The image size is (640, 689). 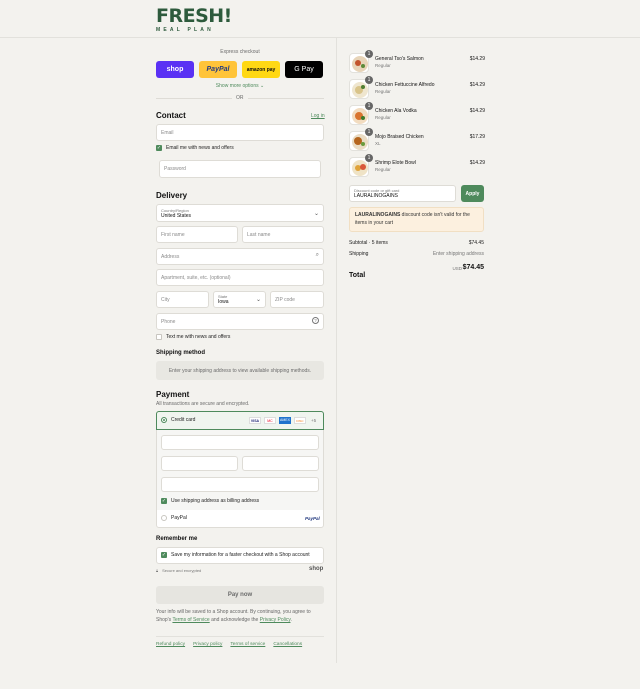 What do you see at coordinates (173, 234) in the screenshot?
I see `first-name-placeholder: First name` at bounding box center [173, 234].